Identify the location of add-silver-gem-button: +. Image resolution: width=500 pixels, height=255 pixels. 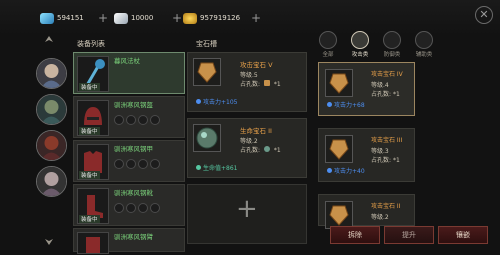
(177, 18).